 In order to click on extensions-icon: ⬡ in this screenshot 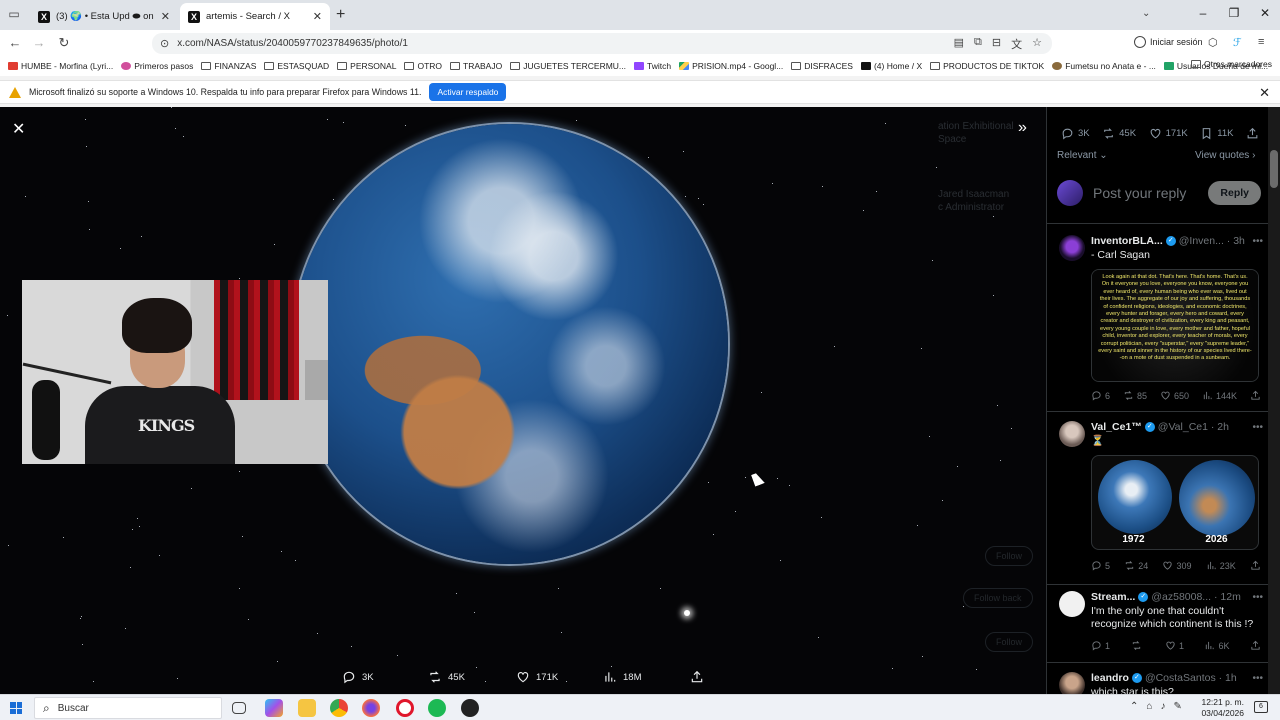, I will do `click(1213, 42)`.